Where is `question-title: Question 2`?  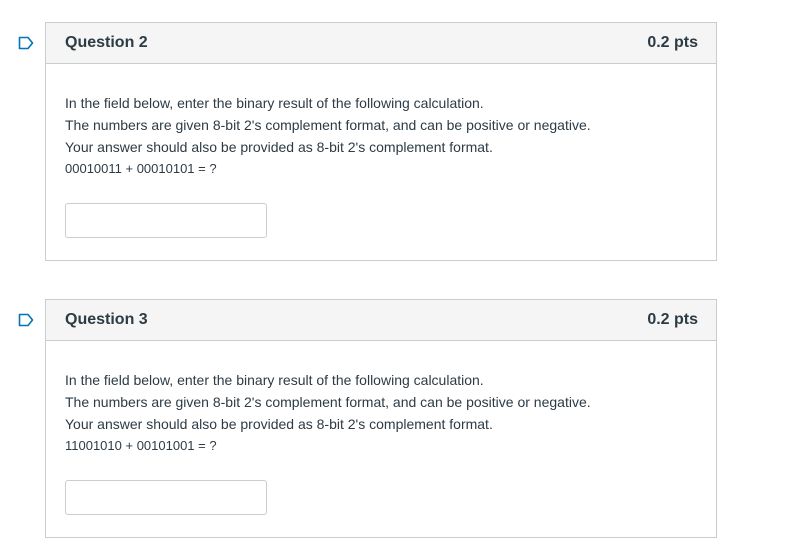
question-title: Question 2 is located at coordinates (106, 42).